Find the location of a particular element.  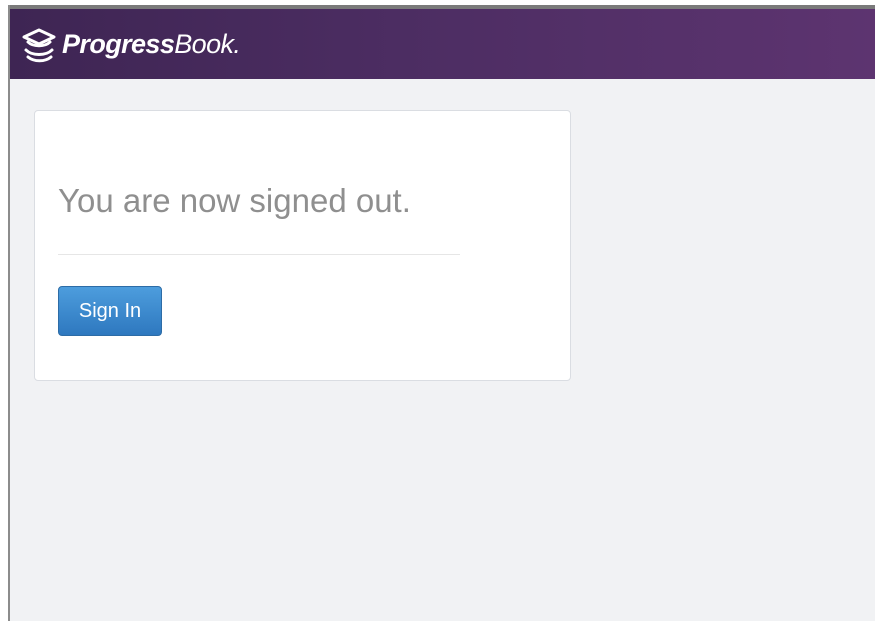

signed-out-message: You are now signed out. is located at coordinates (234, 200).